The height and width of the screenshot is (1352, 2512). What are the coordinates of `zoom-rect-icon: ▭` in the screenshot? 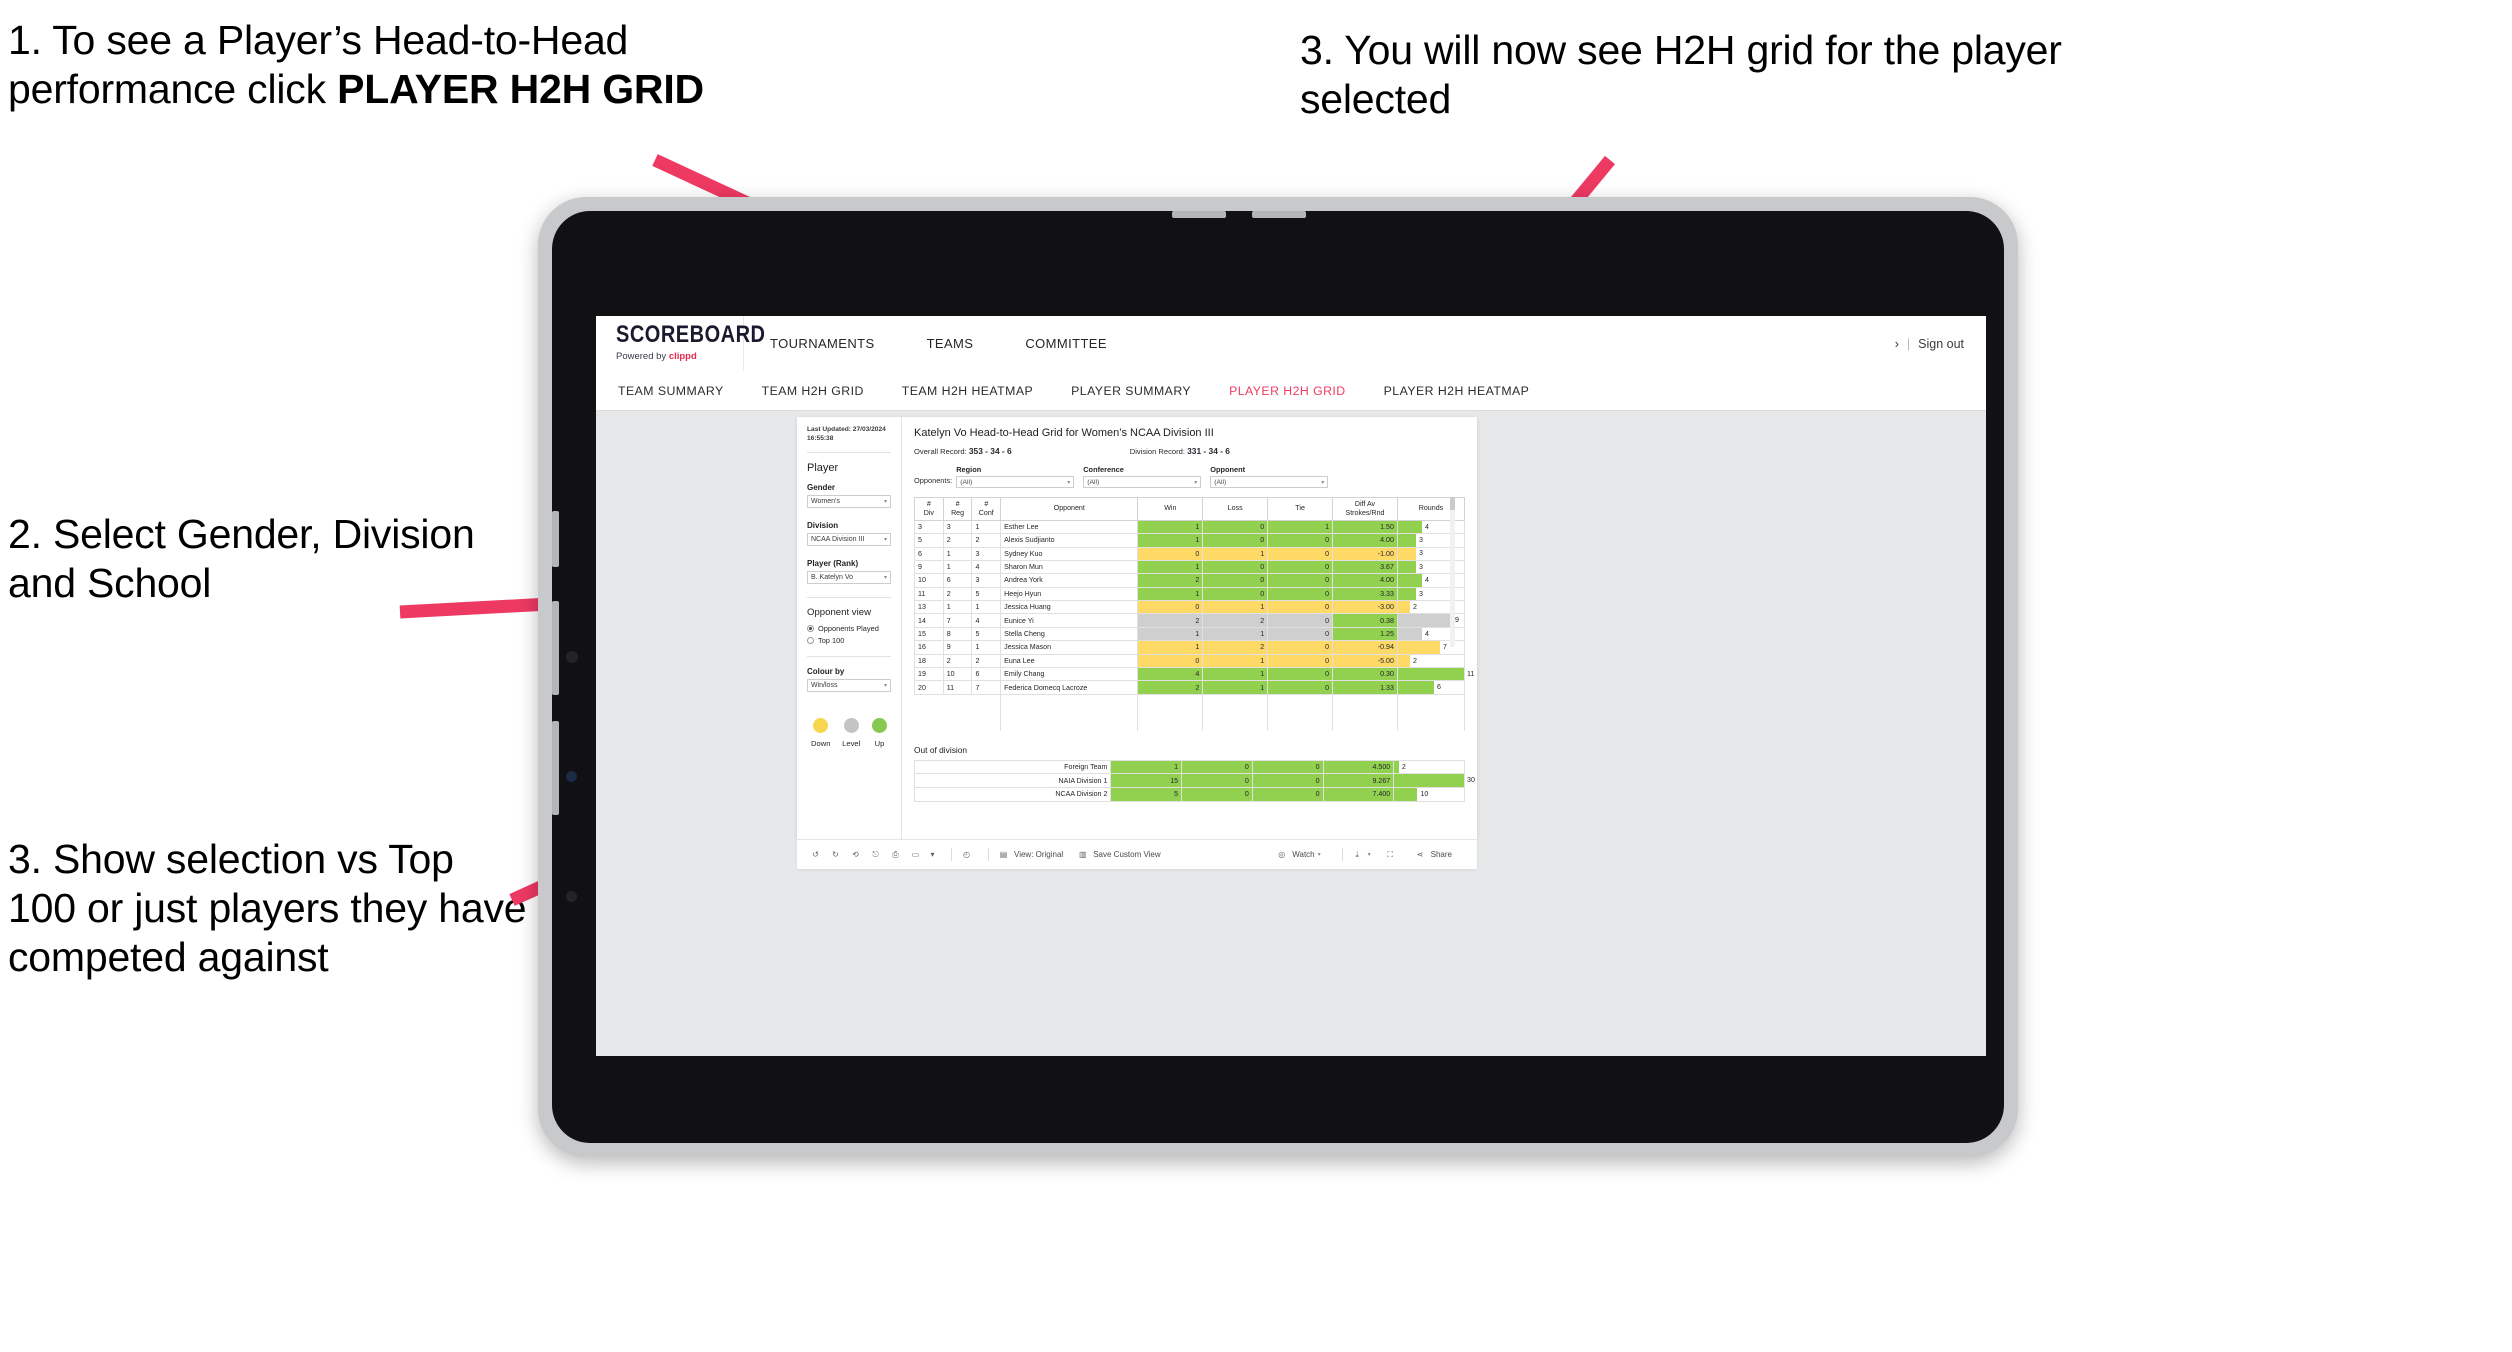 It's located at (915, 854).